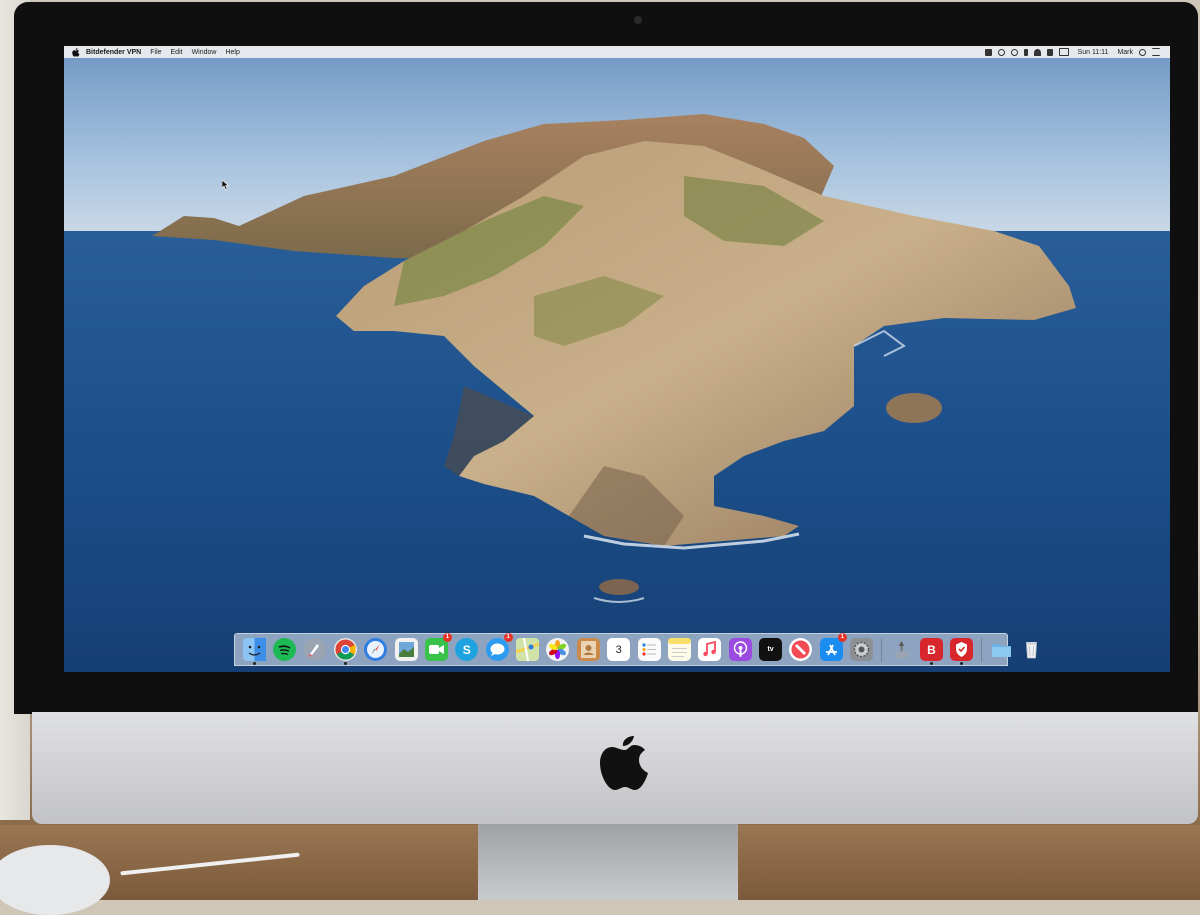  I want to click on skype-letter: S, so click(466, 649).